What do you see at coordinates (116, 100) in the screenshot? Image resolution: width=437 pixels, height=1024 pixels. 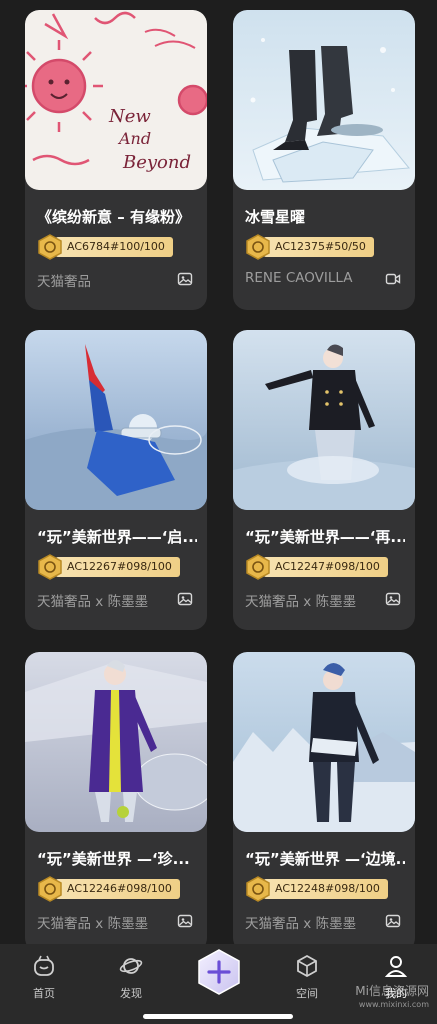 I see `card-artwork: New And Beyond` at bounding box center [116, 100].